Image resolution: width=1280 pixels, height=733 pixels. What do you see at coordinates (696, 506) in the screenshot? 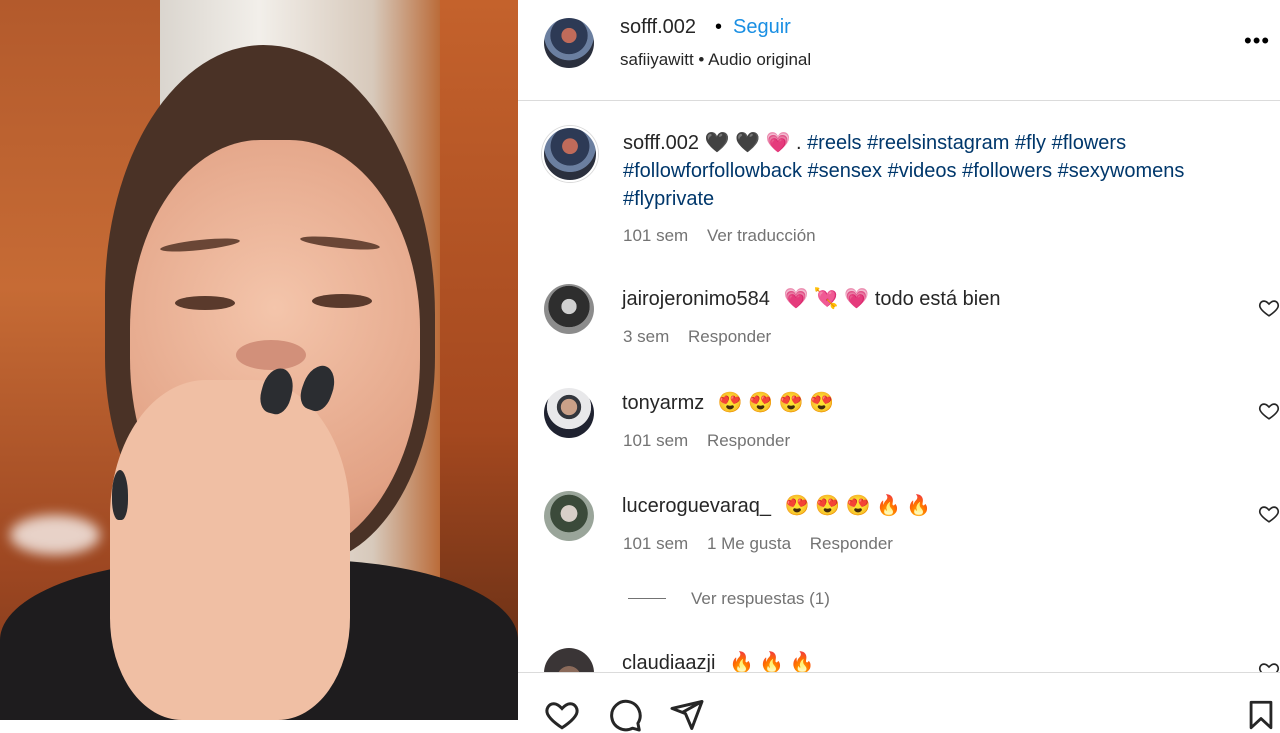
I see `comment-username: luceroguevaraq_` at bounding box center [696, 506].